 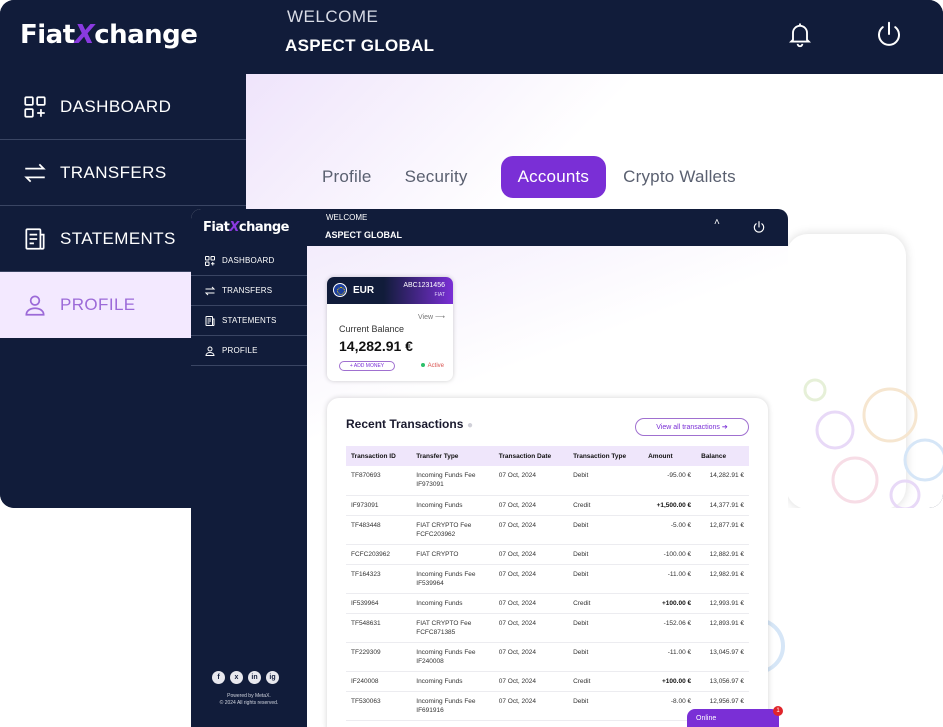 What do you see at coordinates (376, 346) in the screenshot?
I see `balance-value: 14,282.91 €` at bounding box center [376, 346].